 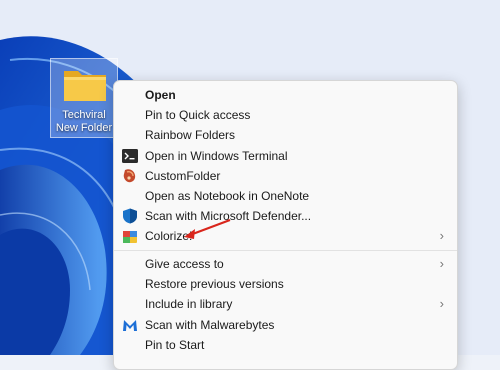 I want to click on red-arrow-annotation, so click(x=207, y=228).